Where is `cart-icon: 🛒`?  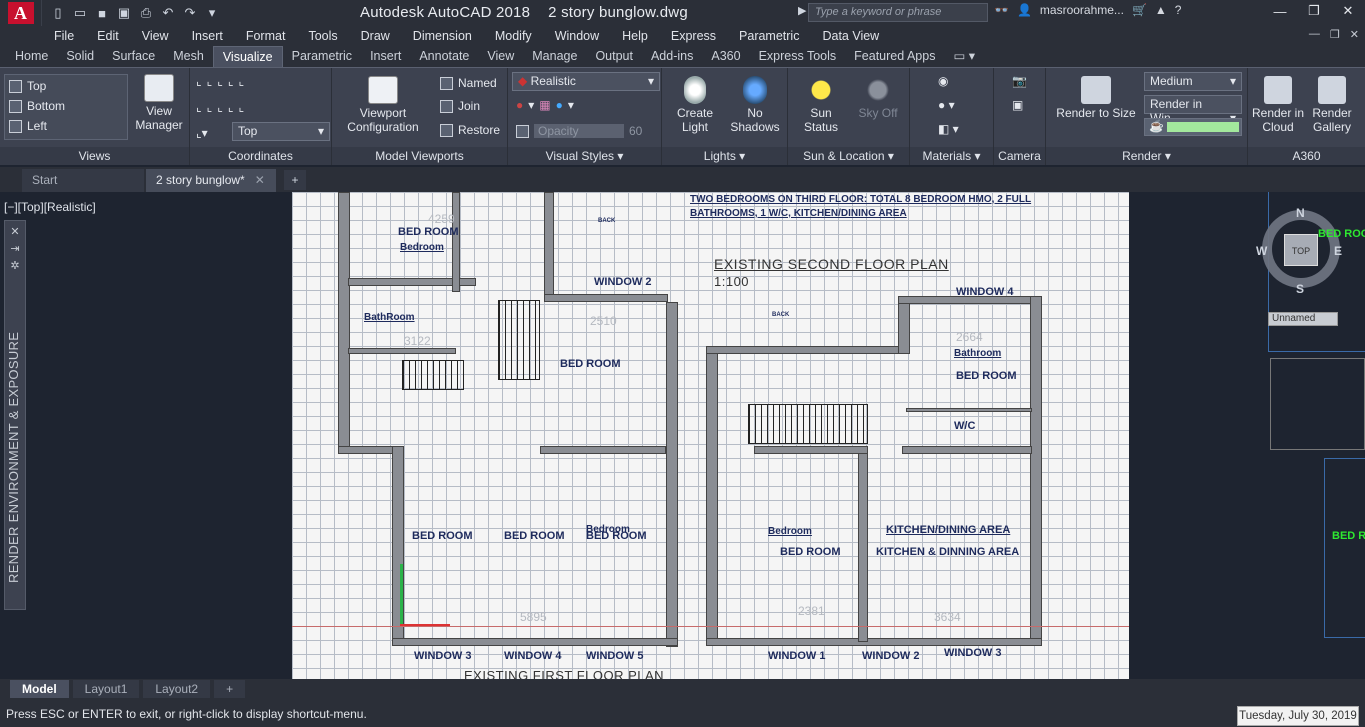 cart-icon: 🛒 is located at coordinates (1139, 10).